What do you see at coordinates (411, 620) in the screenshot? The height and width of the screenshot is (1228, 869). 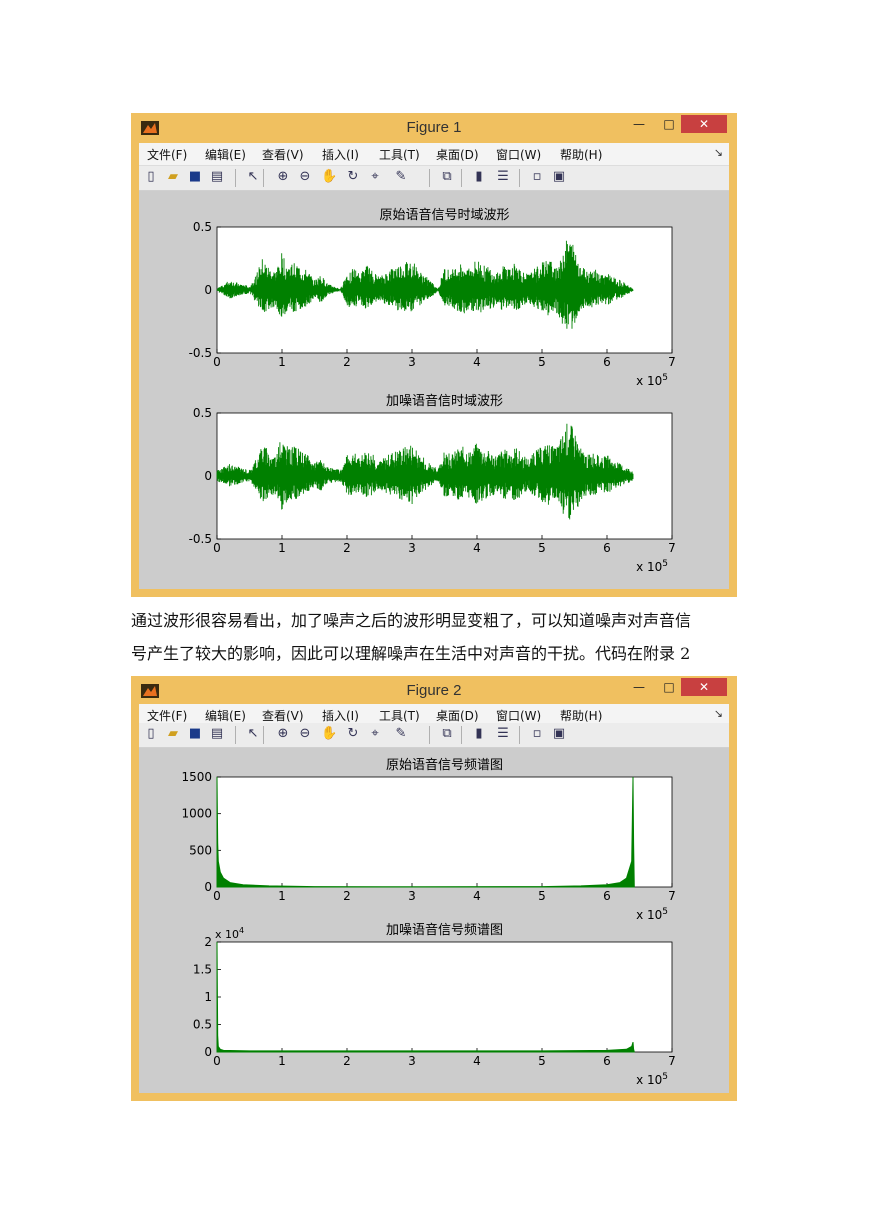 I see `paragraph-line-1: 通过波形很容易看出，加了噪声之后的波形明显变粗了，可以知道噪声对声音信` at bounding box center [411, 620].